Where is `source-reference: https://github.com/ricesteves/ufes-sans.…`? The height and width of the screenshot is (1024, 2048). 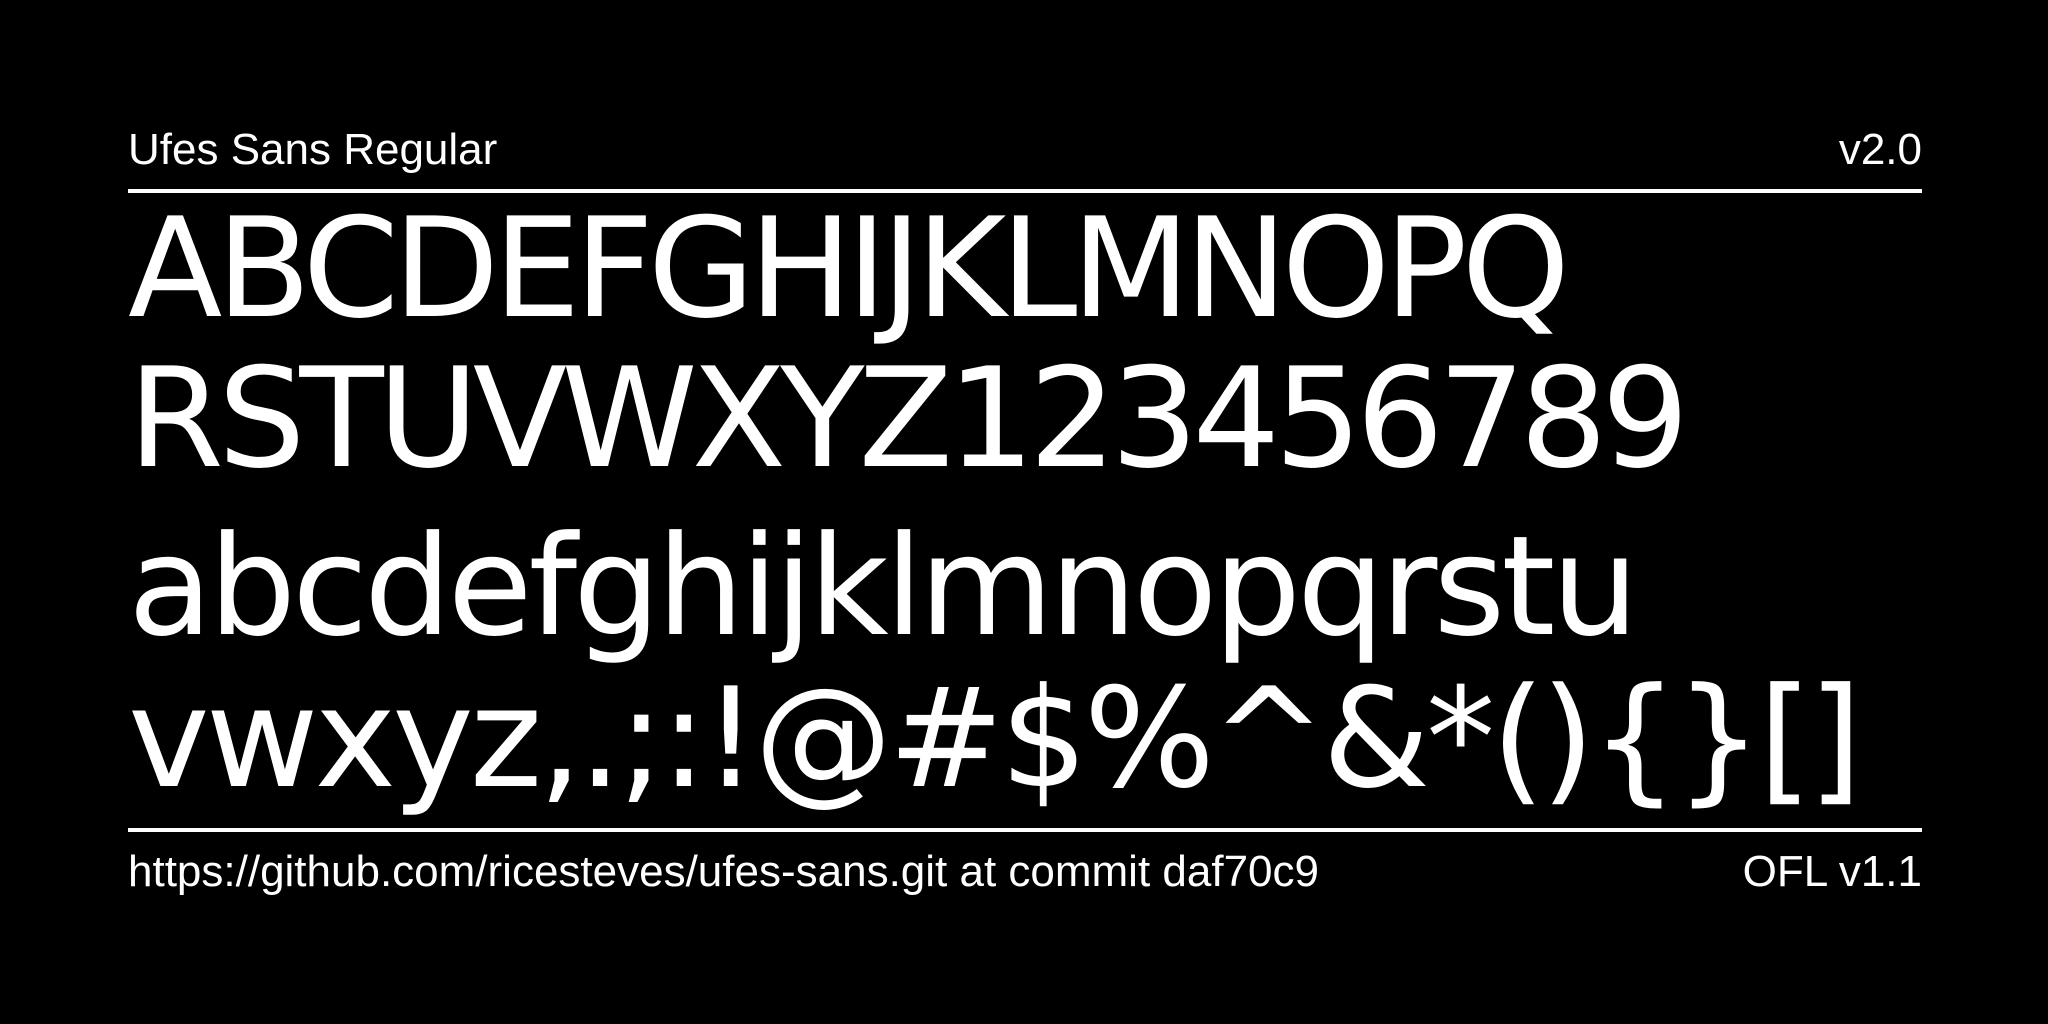 source-reference: https://github.com/ricesteves/ufes-sans.… is located at coordinates (723, 871).